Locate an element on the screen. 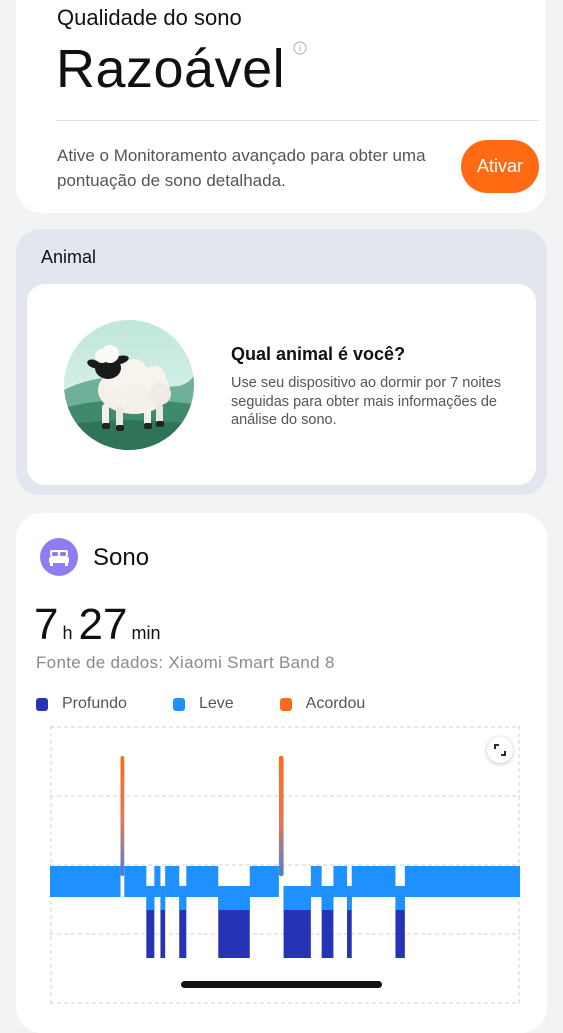  duration-hours: 7 is located at coordinates (46, 624).